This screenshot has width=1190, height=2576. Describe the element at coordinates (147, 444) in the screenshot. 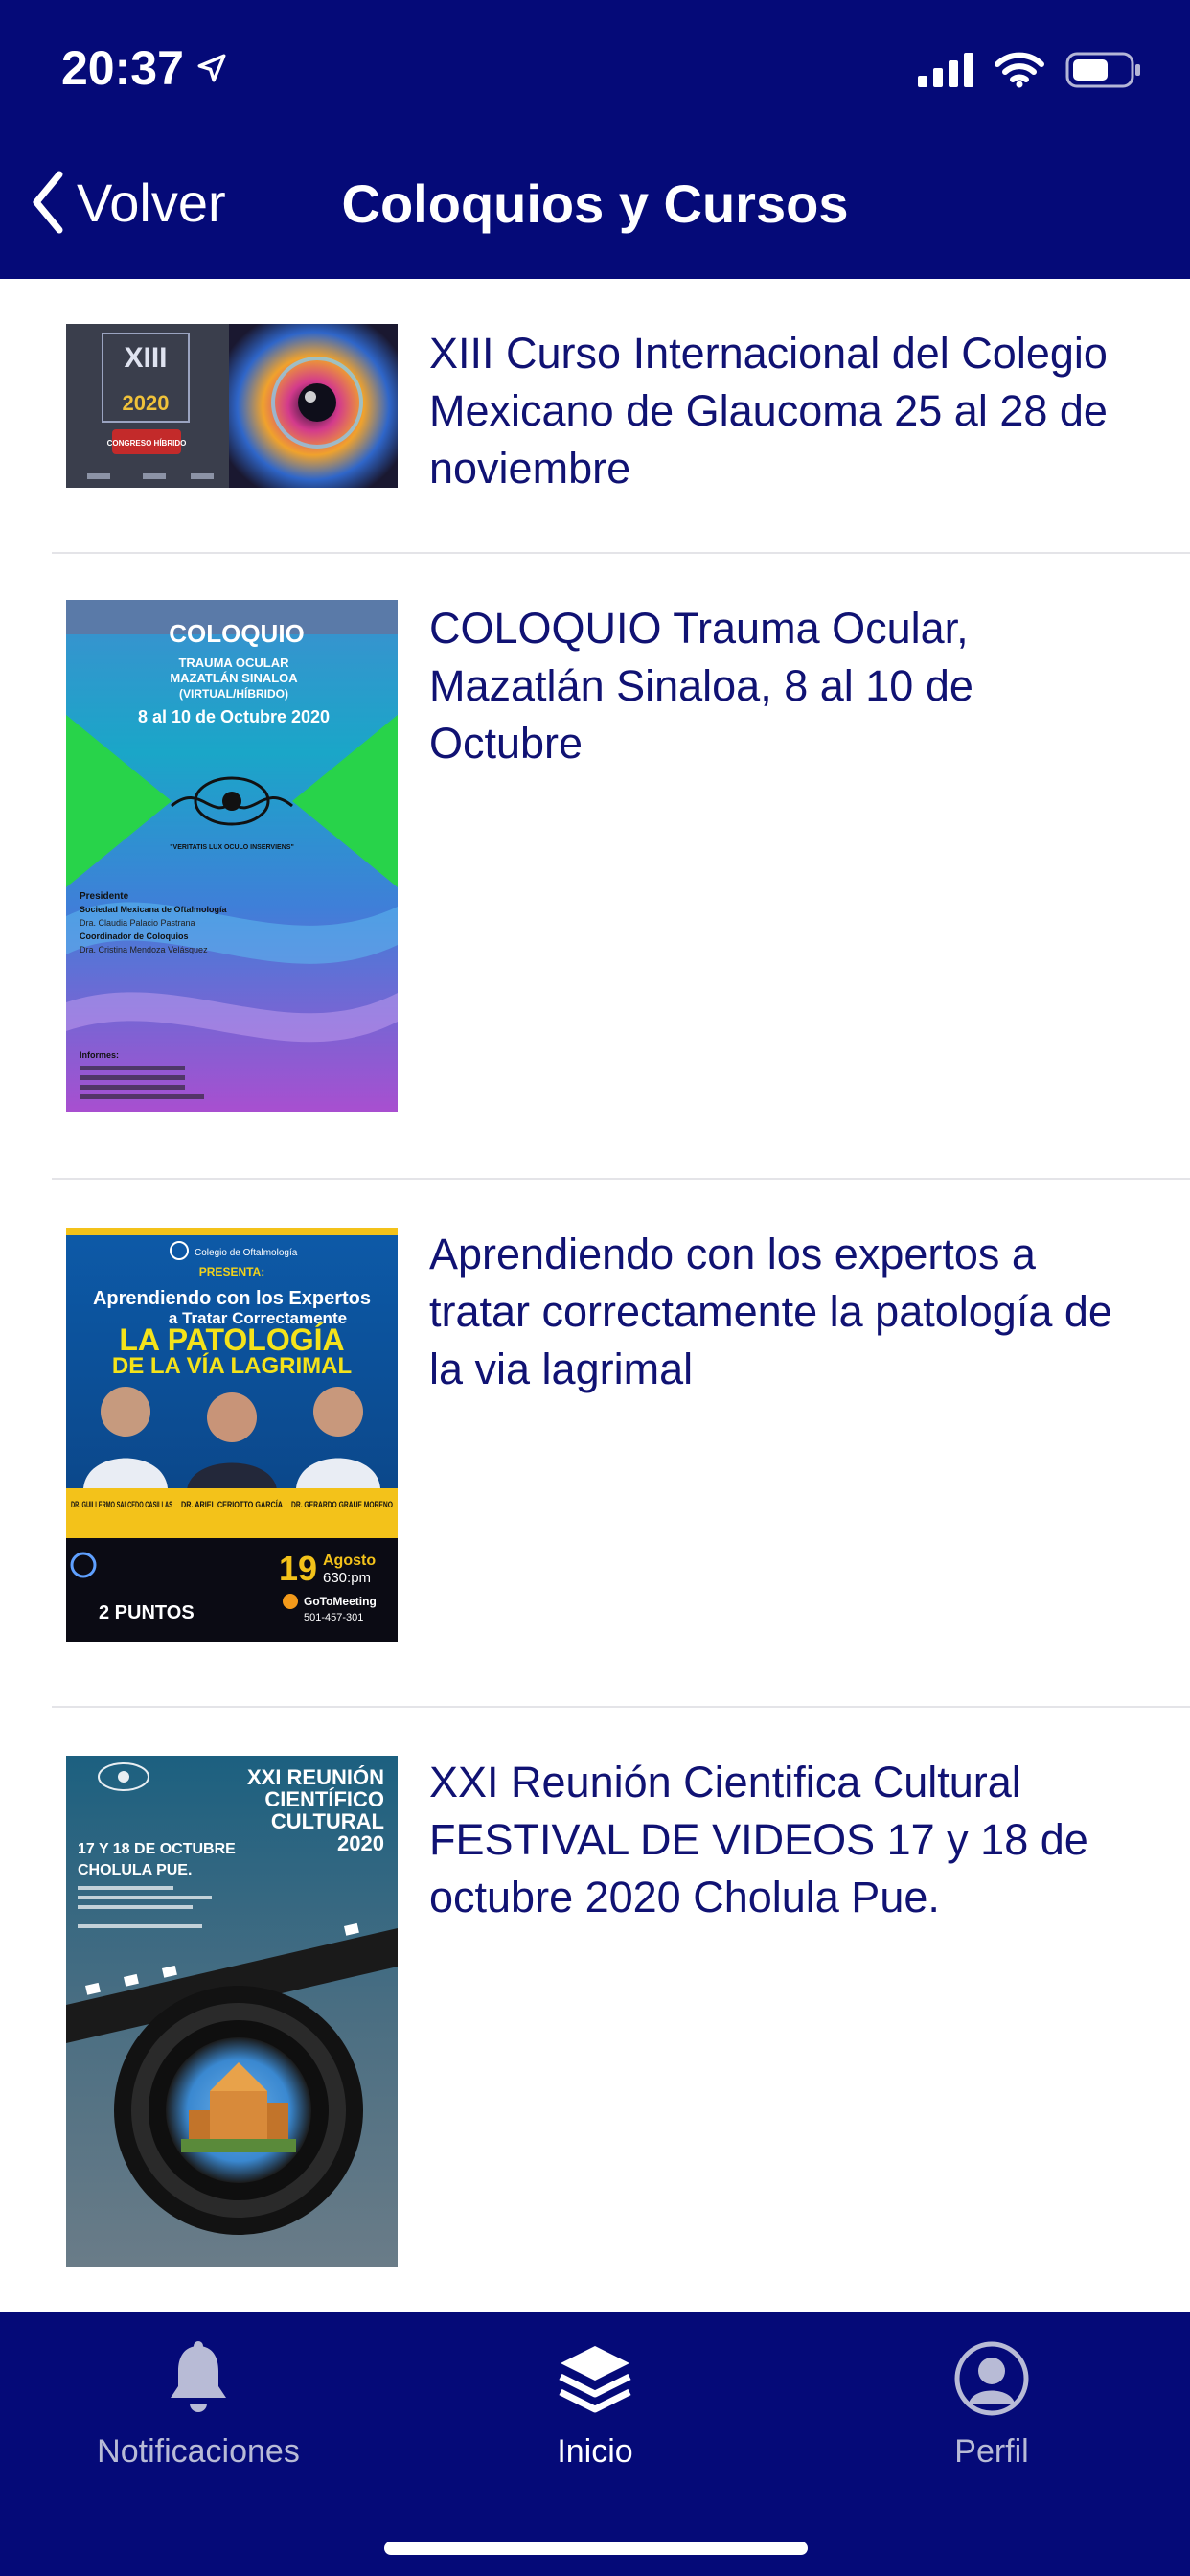

I see `poster-badge: CONGRESO HÍBRIDO` at that location.